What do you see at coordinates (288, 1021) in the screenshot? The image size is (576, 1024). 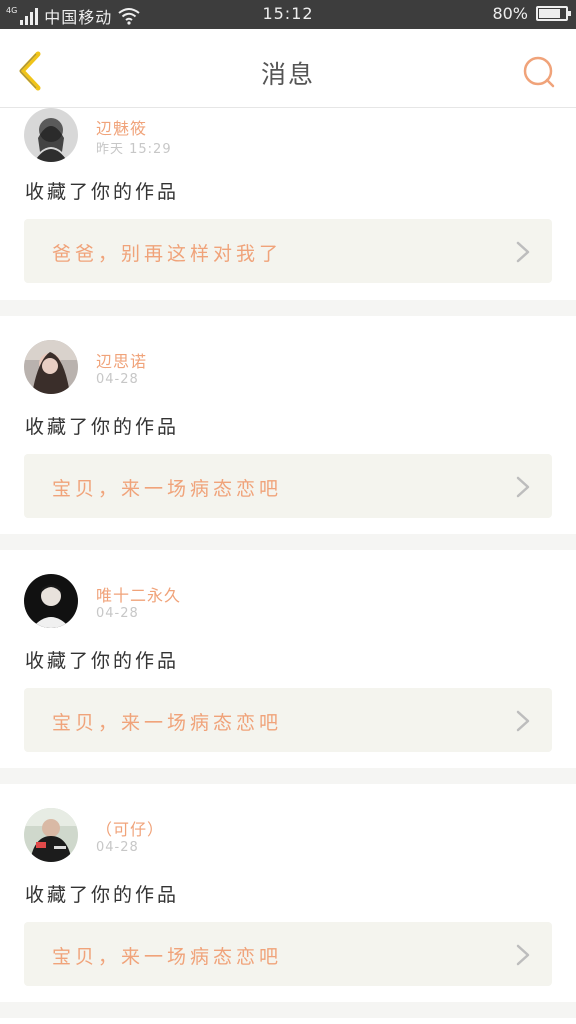 I see `message-card` at bounding box center [288, 1021].